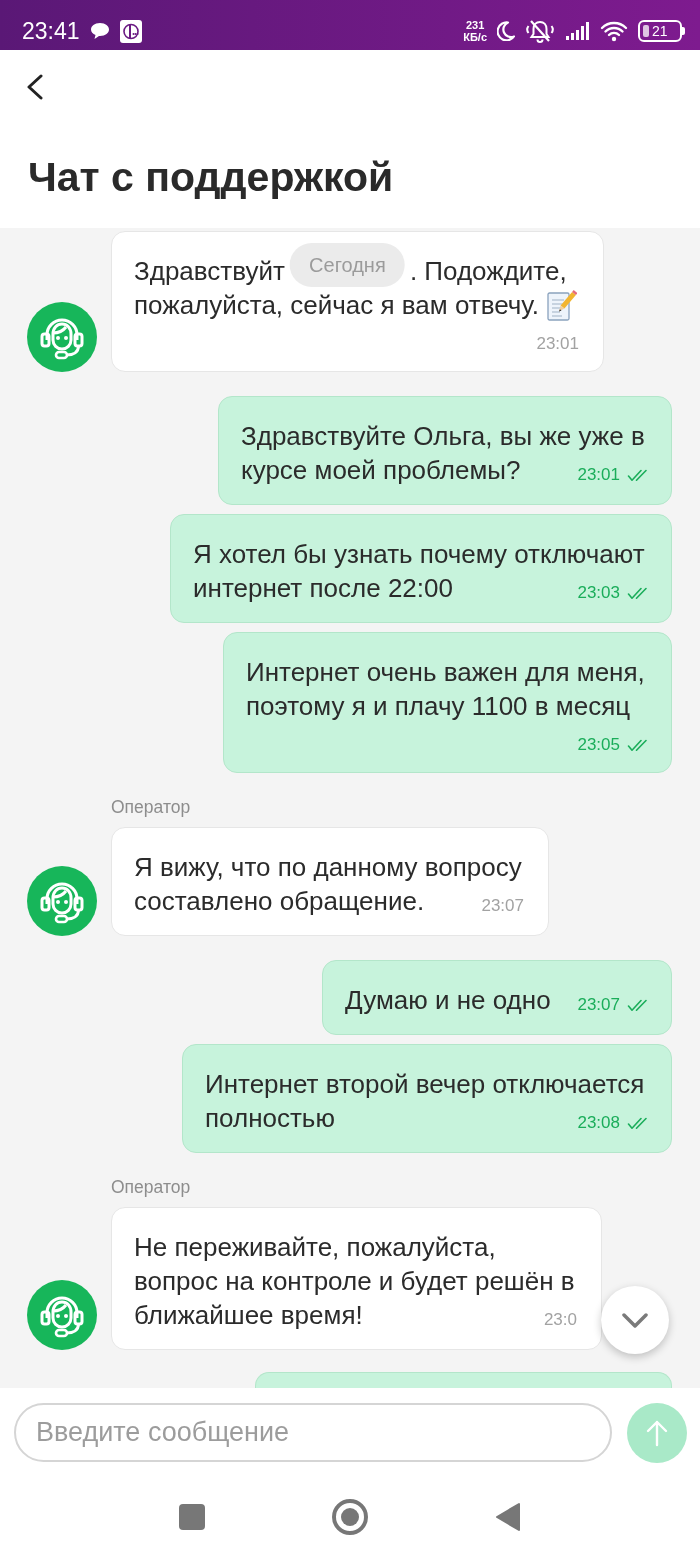 The width and height of the screenshot is (700, 1556). Describe the element at coordinates (488, 271) in the screenshot. I see `message-text: . Подождите,` at that location.